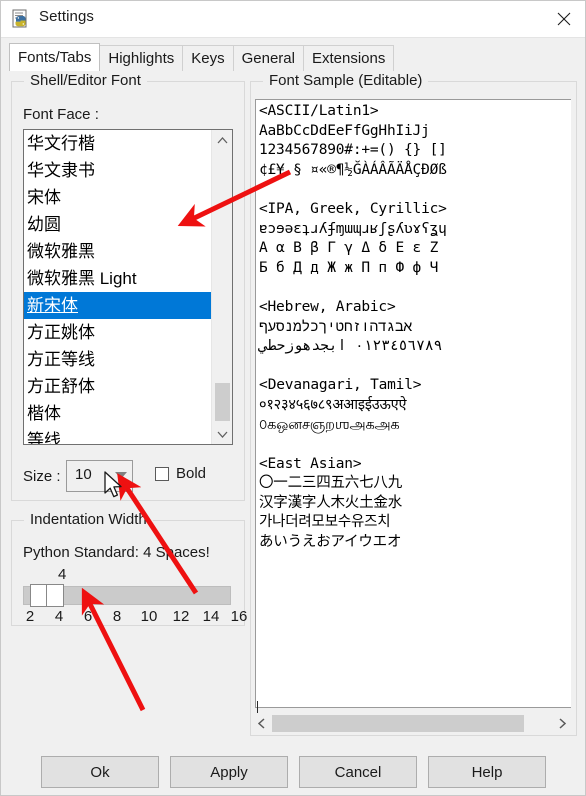 The image size is (586, 796). What do you see at coordinates (239, 616) in the screenshot?
I see `tick-label: 16` at bounding box center [239, 616].